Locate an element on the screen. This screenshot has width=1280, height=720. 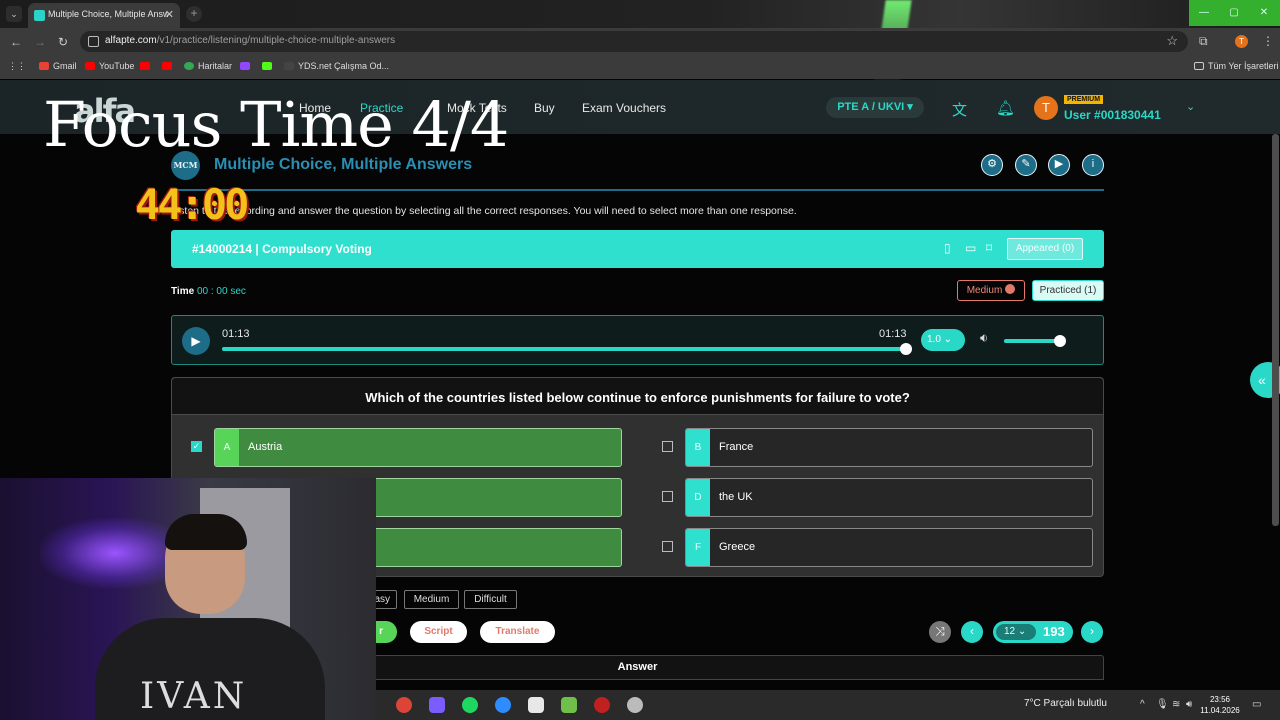
bookmark-kick is located at coordinates (269, 66).